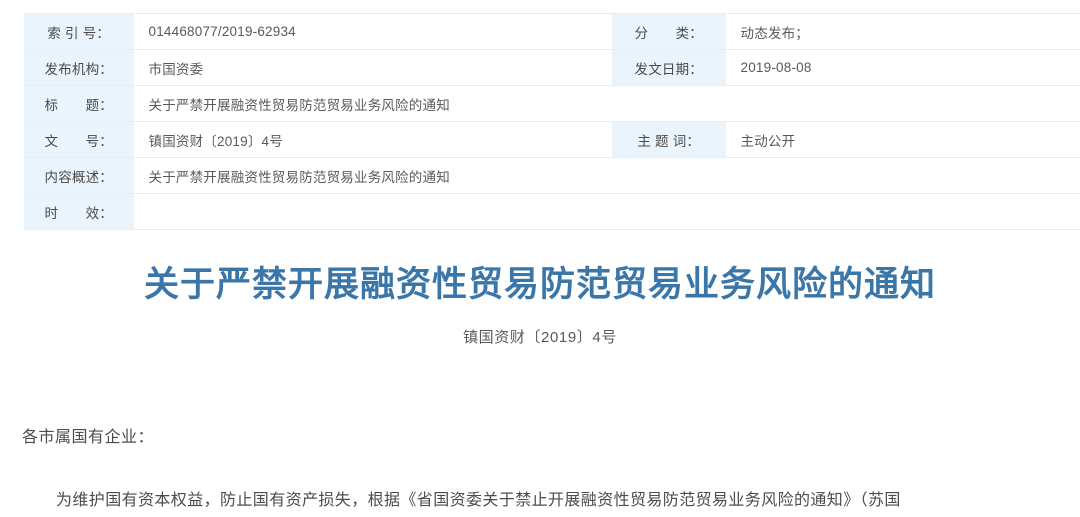 The width and height of the screenshot is (1080, 517). I want to click on meta-label-issuing-agency: 发布机构：, so click(79, 67).